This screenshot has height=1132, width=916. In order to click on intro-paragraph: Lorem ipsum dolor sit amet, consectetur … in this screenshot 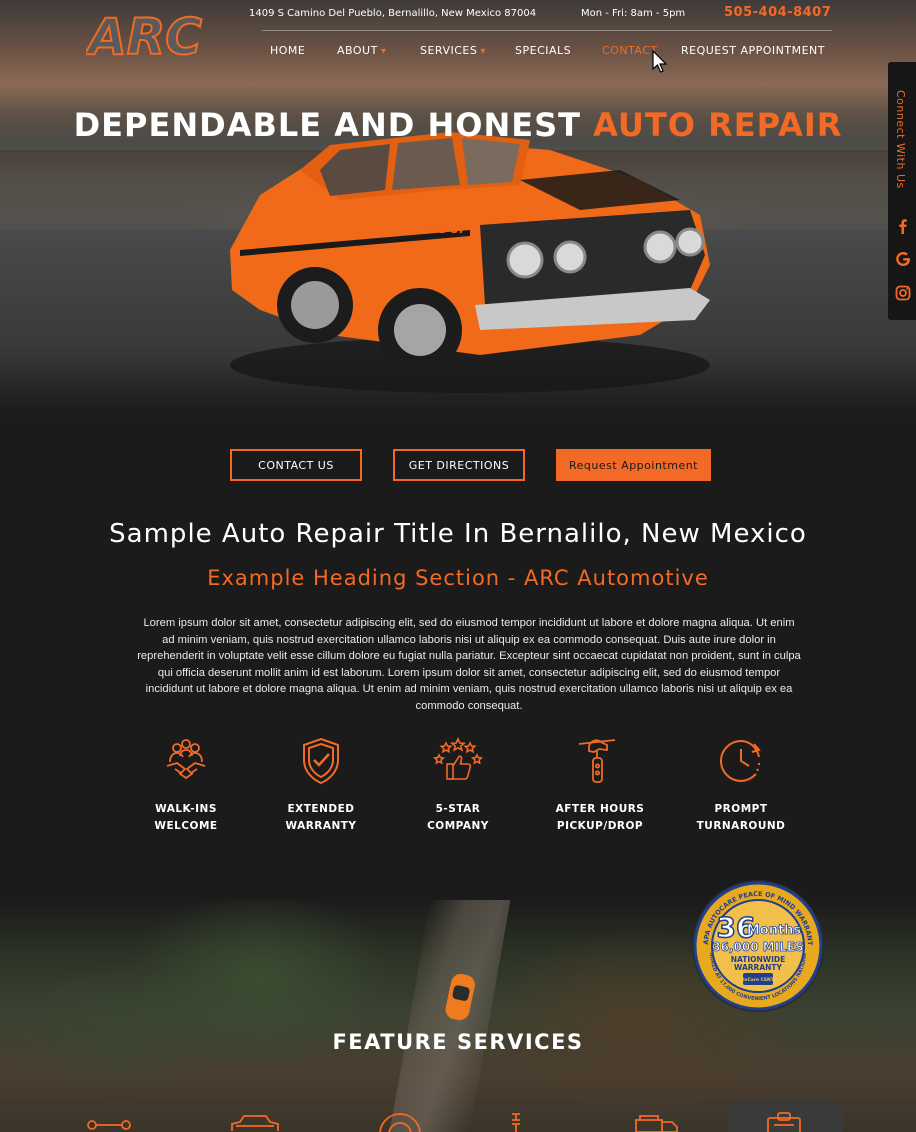, I will do `click(469, 664)`.